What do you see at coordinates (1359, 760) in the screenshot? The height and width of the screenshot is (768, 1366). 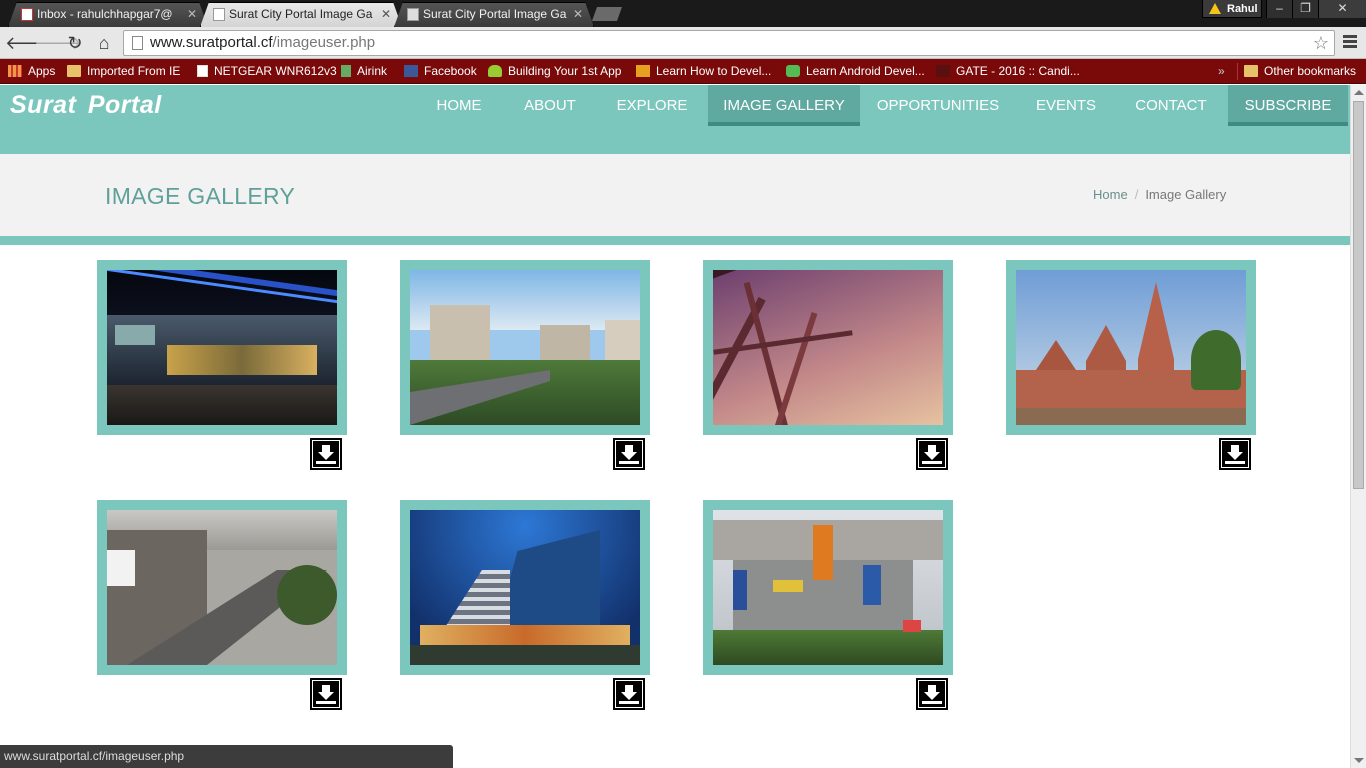 I see `scroll-down-arrow-icon` at bounding box center [1359, 760].